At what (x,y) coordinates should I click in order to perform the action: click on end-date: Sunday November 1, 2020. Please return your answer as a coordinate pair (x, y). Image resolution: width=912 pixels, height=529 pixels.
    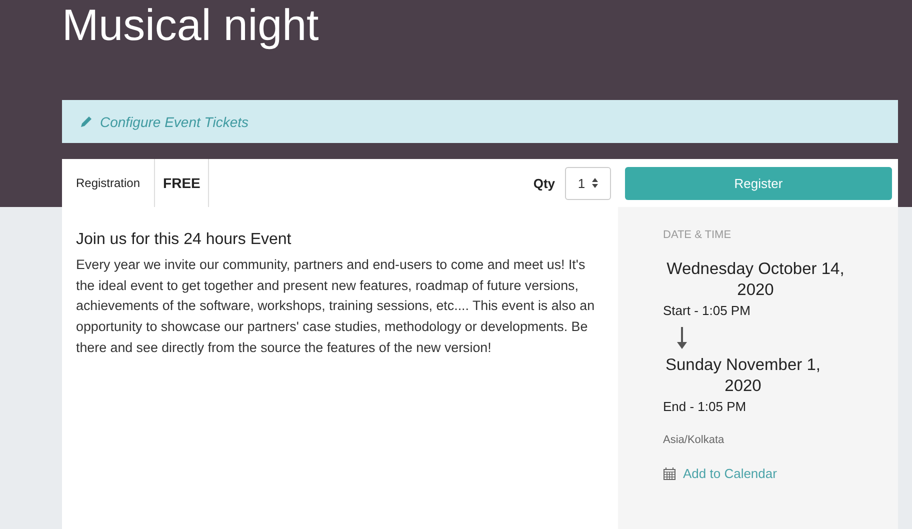
    Looking at the image, I should click on (743, 376).